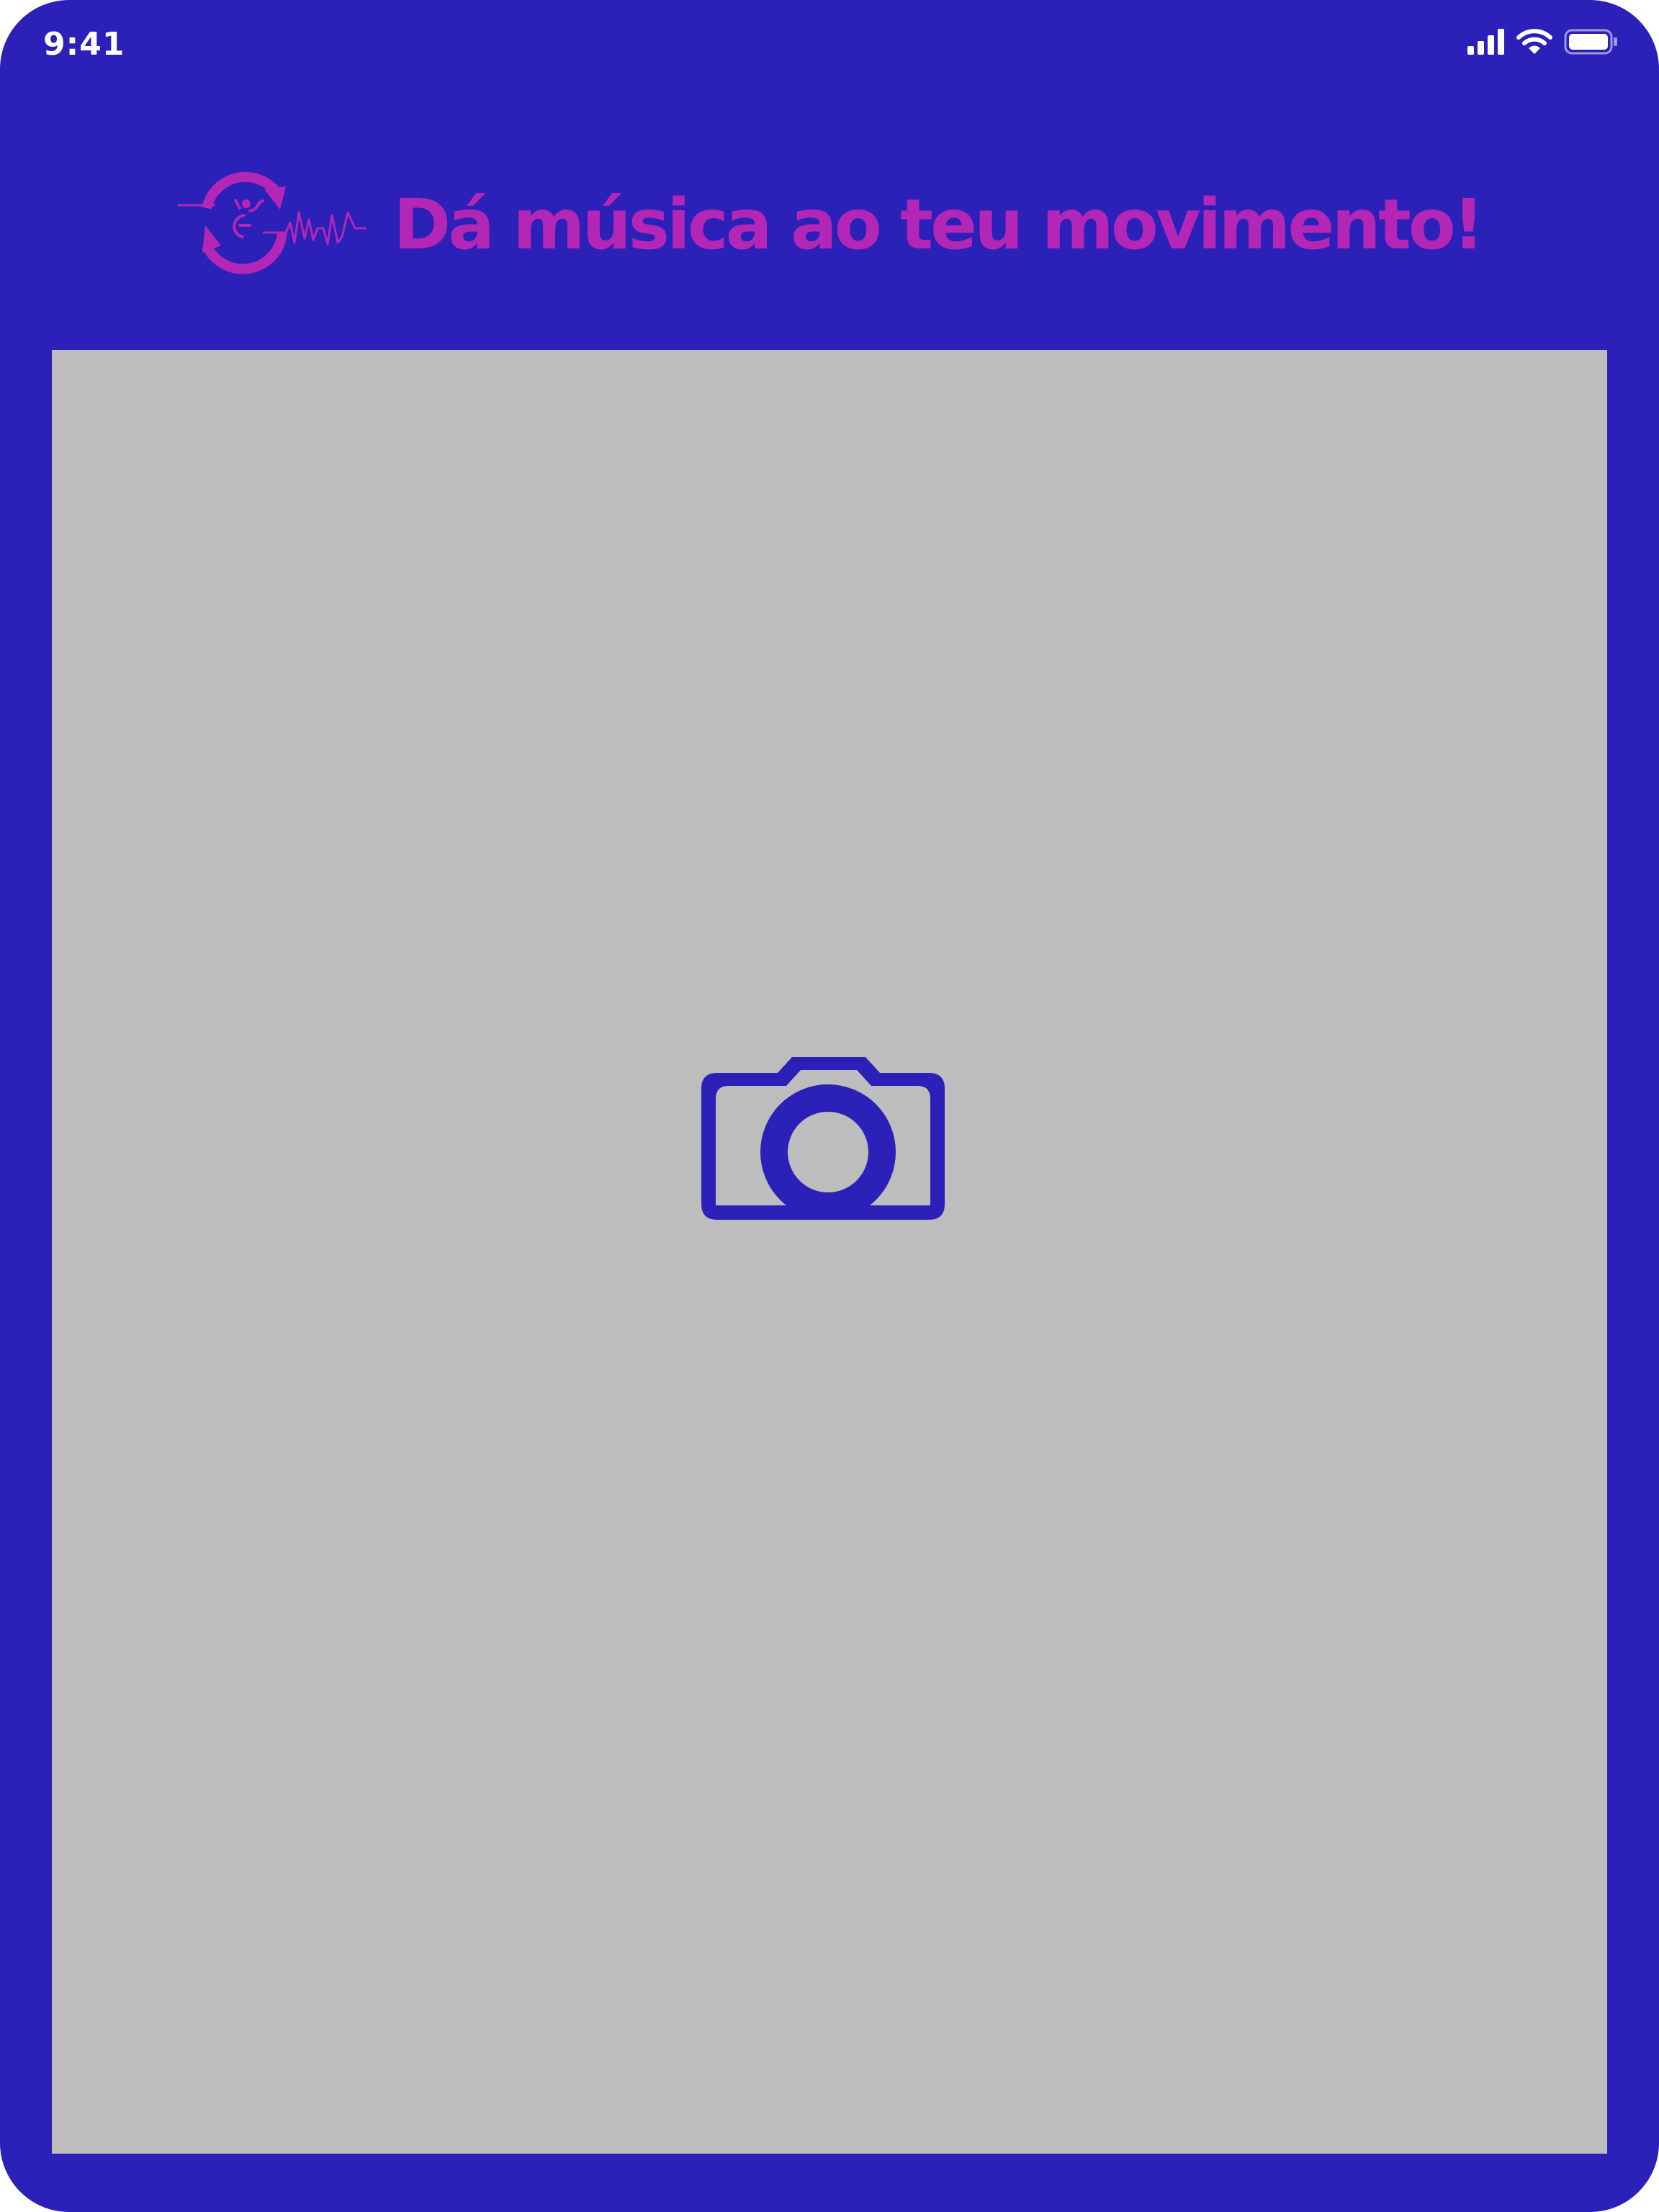 The width and height of the screenshot is (1659, 2212). What do you see at coordinates (1486, 44) in the screenshot?
I see `cellular-signal-icon` at bounding box center [1486, 44].